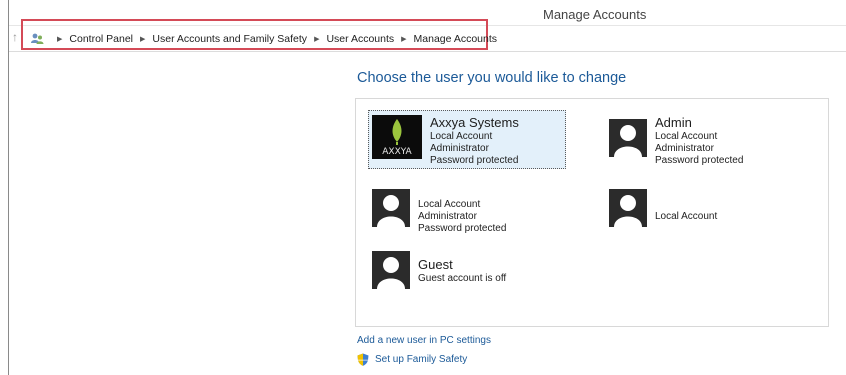 The width and height of the screenshot is (846, 375). What do you see at coordinates (427, 51) in the screenshot?
I see `address-bar-divider` at bounding box center [427, 51].